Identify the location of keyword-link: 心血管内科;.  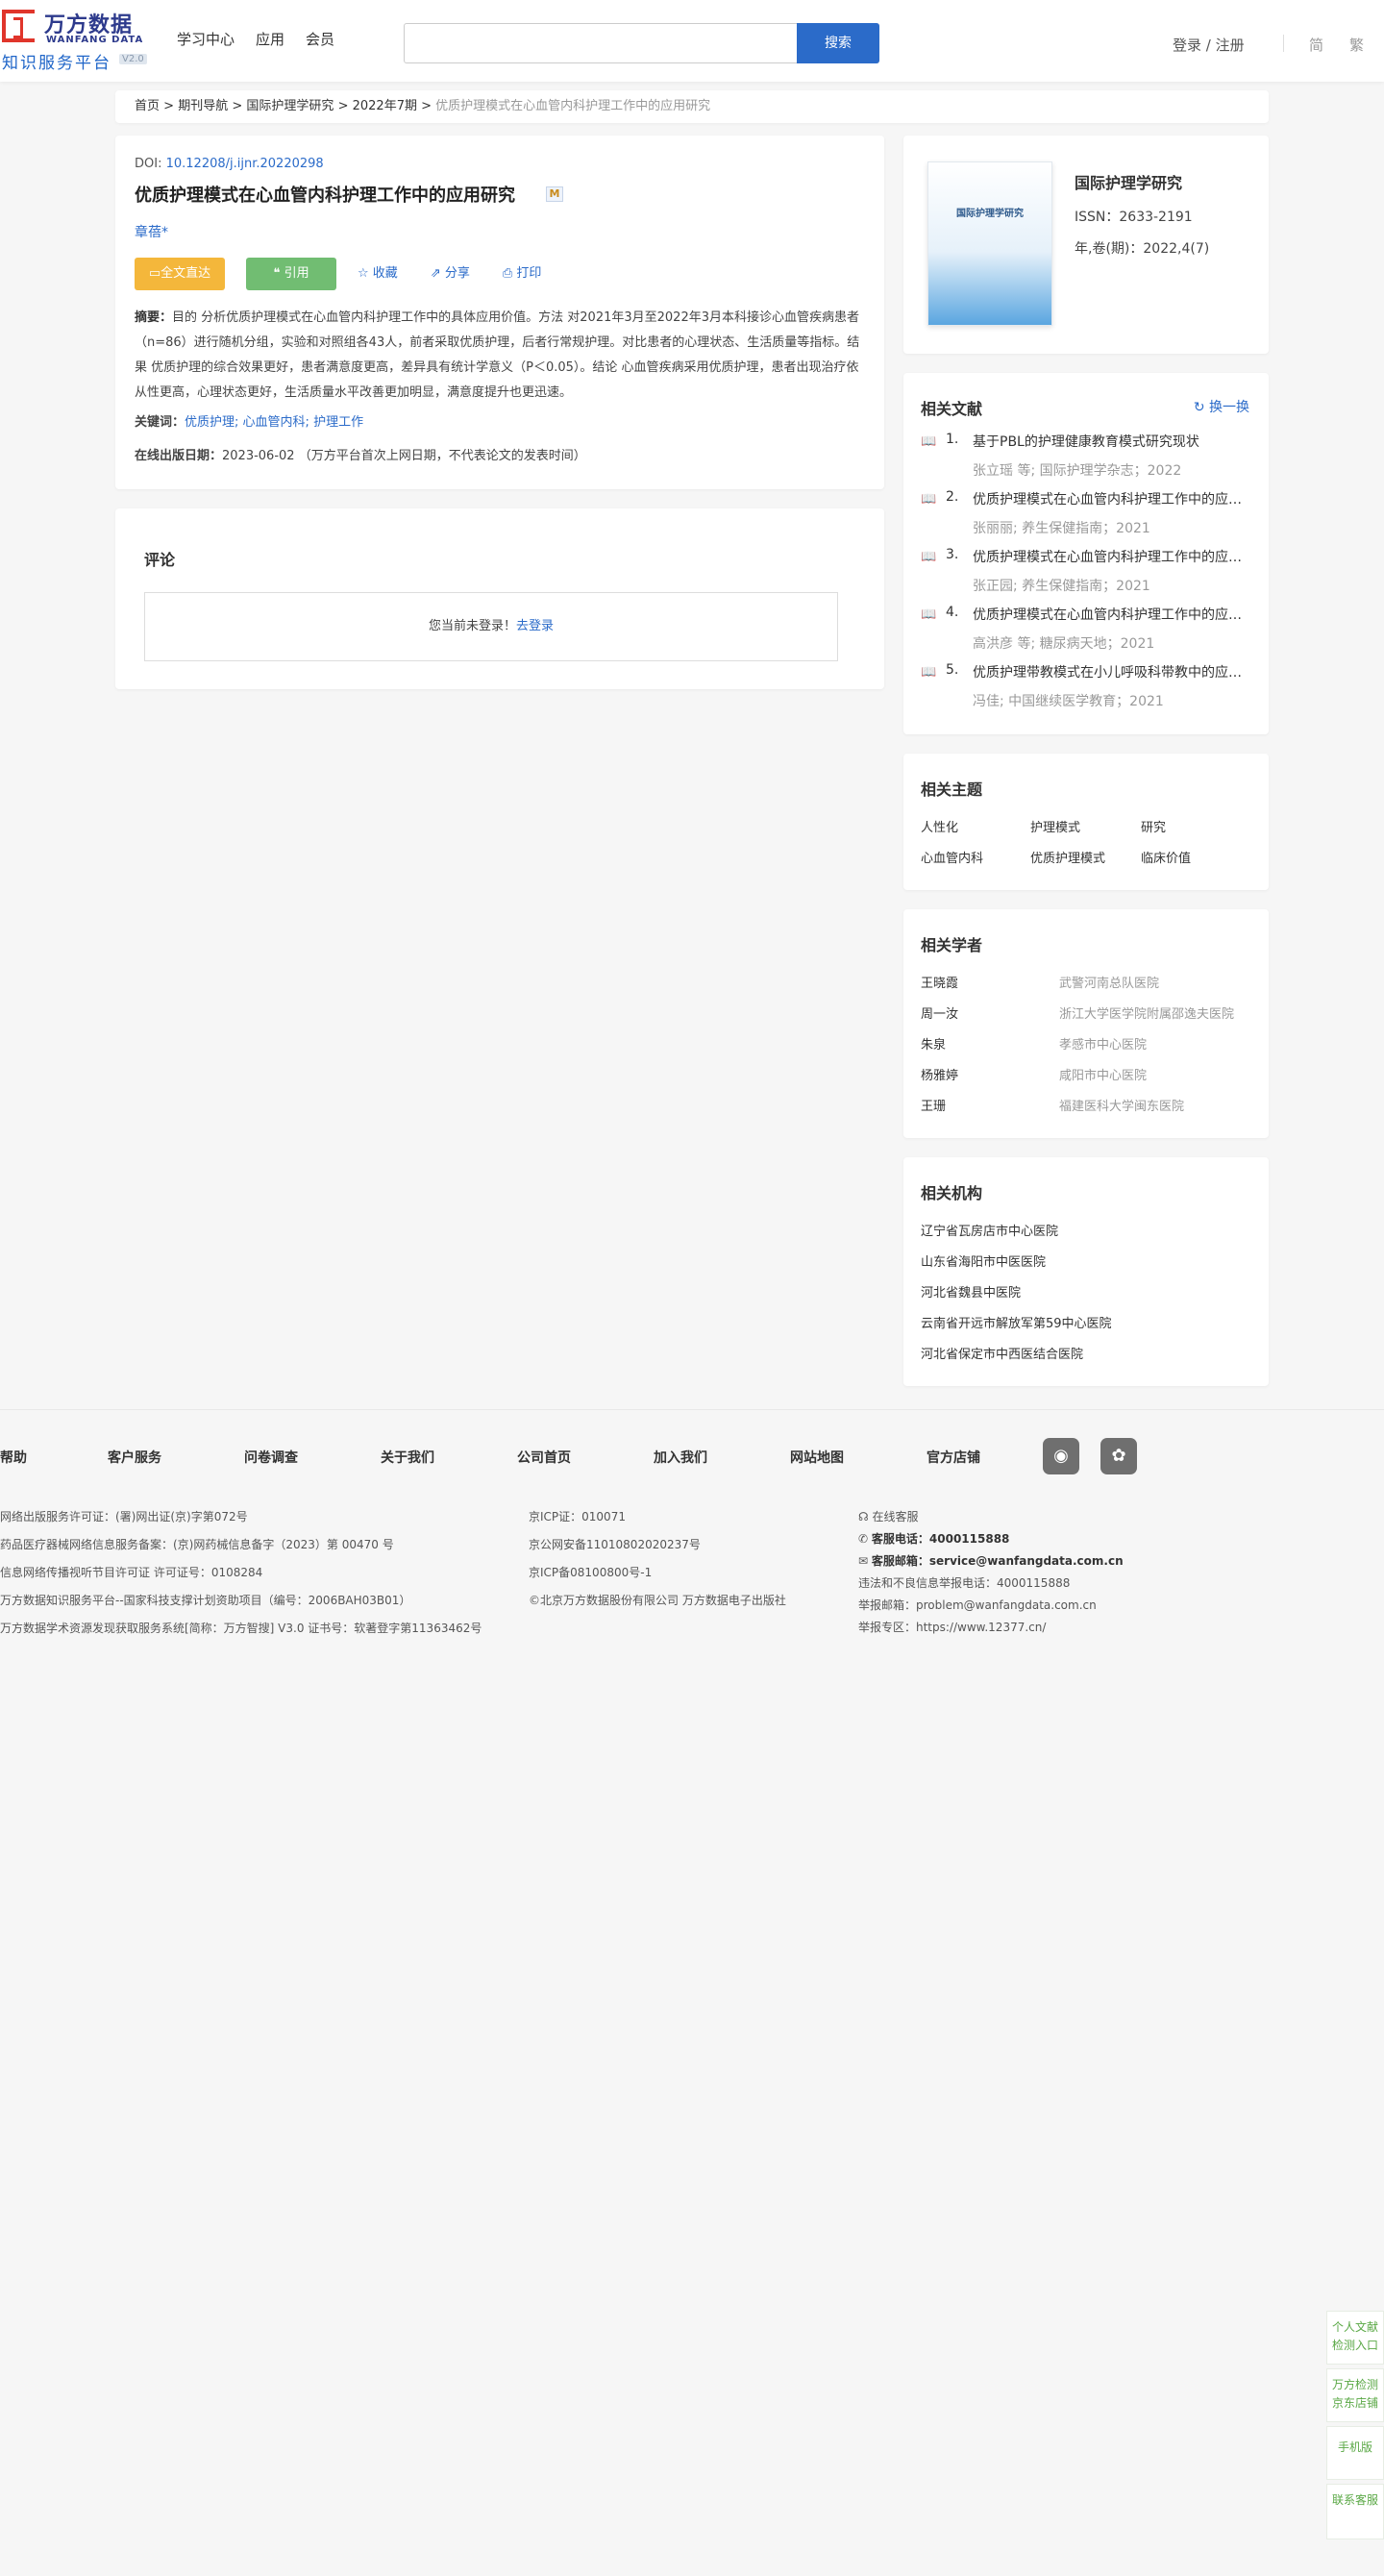
(276, 423).